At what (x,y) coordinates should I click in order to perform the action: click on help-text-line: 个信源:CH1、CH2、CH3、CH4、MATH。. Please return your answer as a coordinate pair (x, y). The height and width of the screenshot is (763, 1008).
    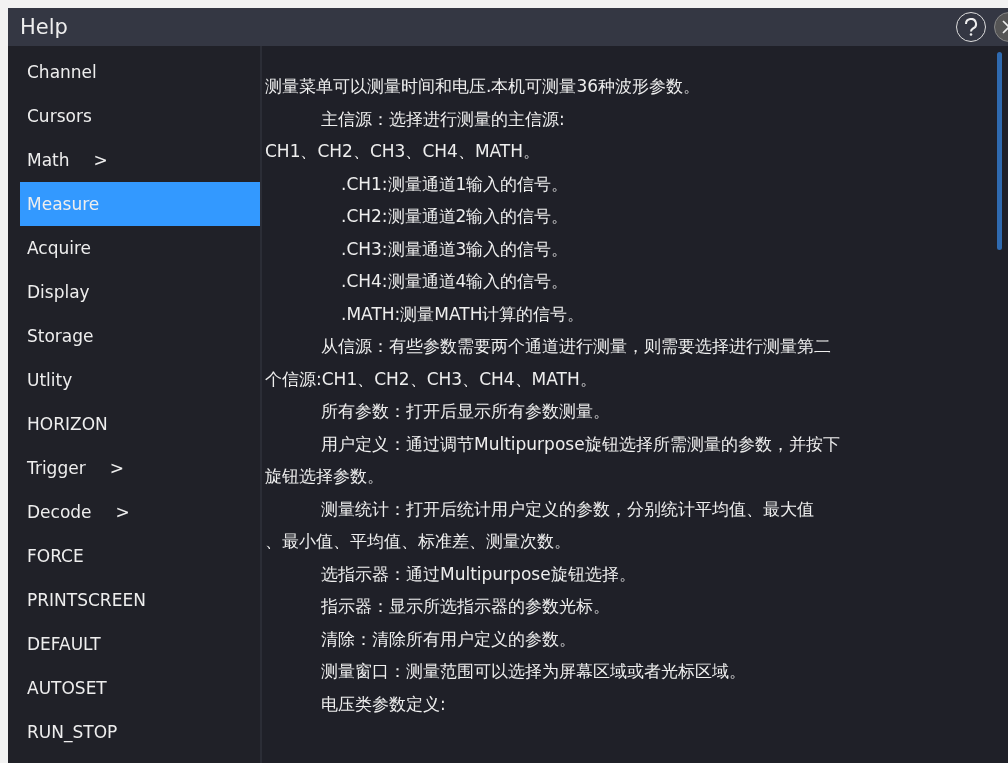
    Looking at the image, I should click on (431, 379).